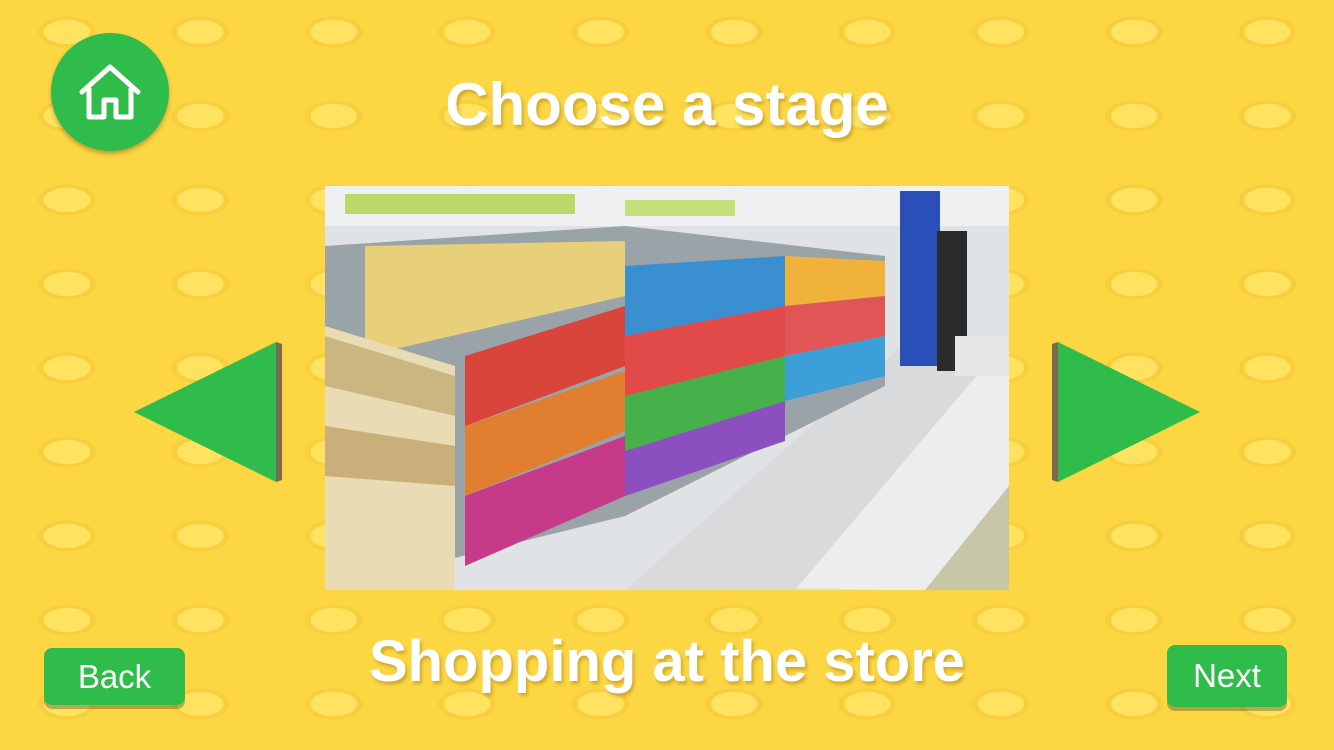  Describe the element at coordinates (667, 661) in the screenshot. I see `stage-caption: Shopping at the store` at that location.